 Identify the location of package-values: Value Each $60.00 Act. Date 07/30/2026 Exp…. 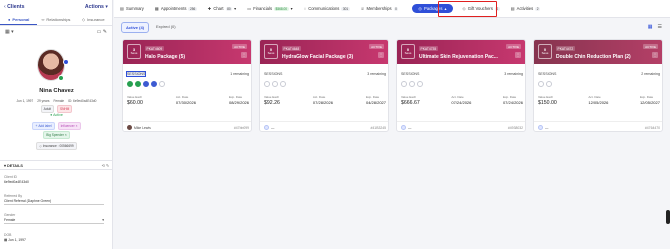
(188, 100).